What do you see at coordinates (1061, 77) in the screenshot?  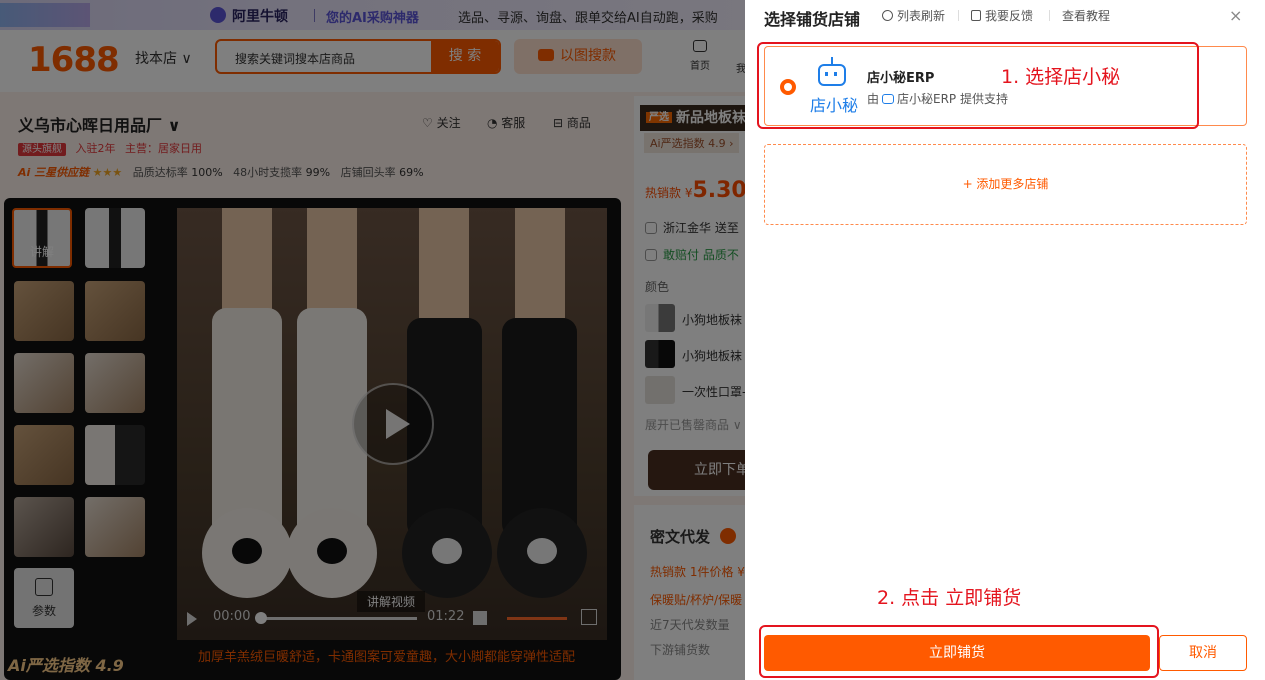 I see `annotation-step1: 1. 选择店小秘` at bounding box center [1061, 77].